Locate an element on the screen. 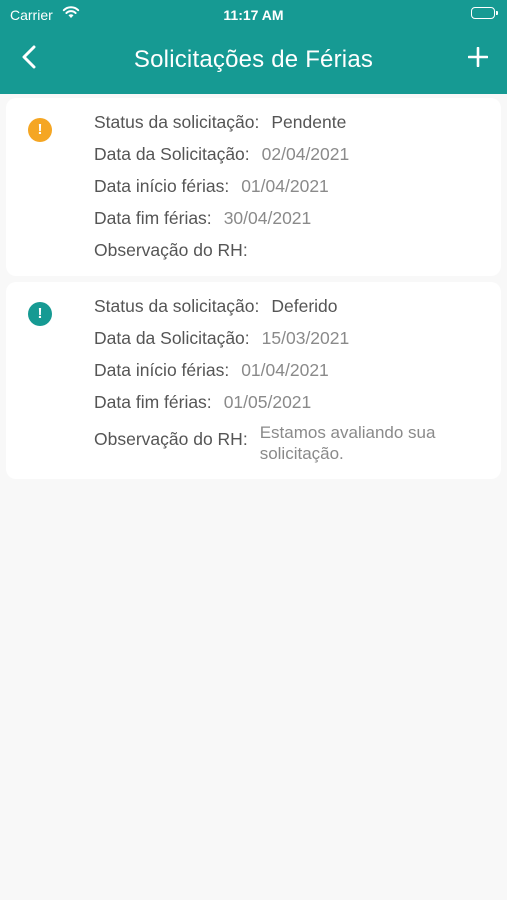 Image resolution: width=507 pixels, height=900 pixels. end-date-value: 30/04/2021 is located at coordinates (267, 218).